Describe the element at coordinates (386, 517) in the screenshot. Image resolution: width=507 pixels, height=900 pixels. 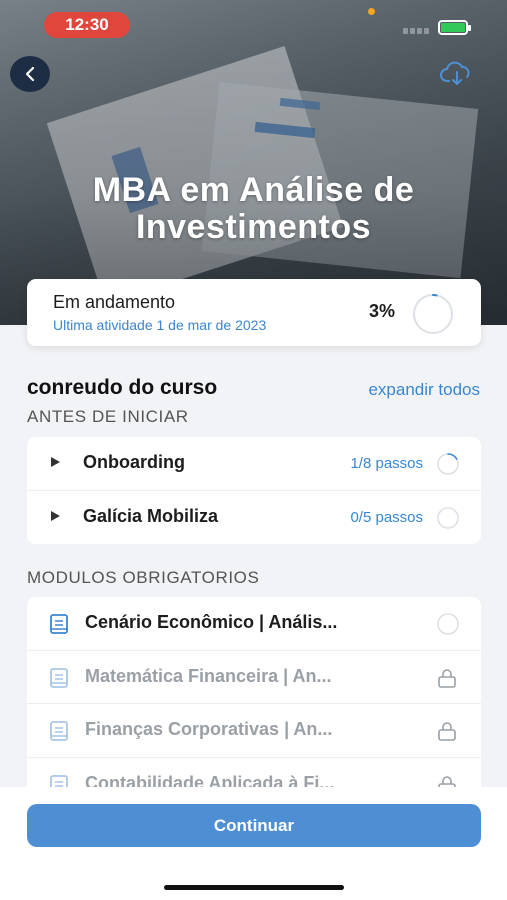
I see `steps-count: 0/5 passos` at that location.